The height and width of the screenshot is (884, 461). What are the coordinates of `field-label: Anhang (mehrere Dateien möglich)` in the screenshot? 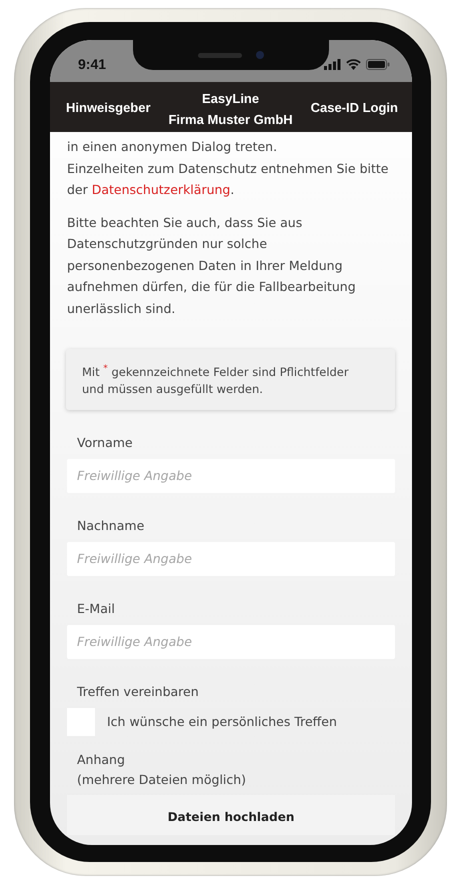 It's located at (162, 769).